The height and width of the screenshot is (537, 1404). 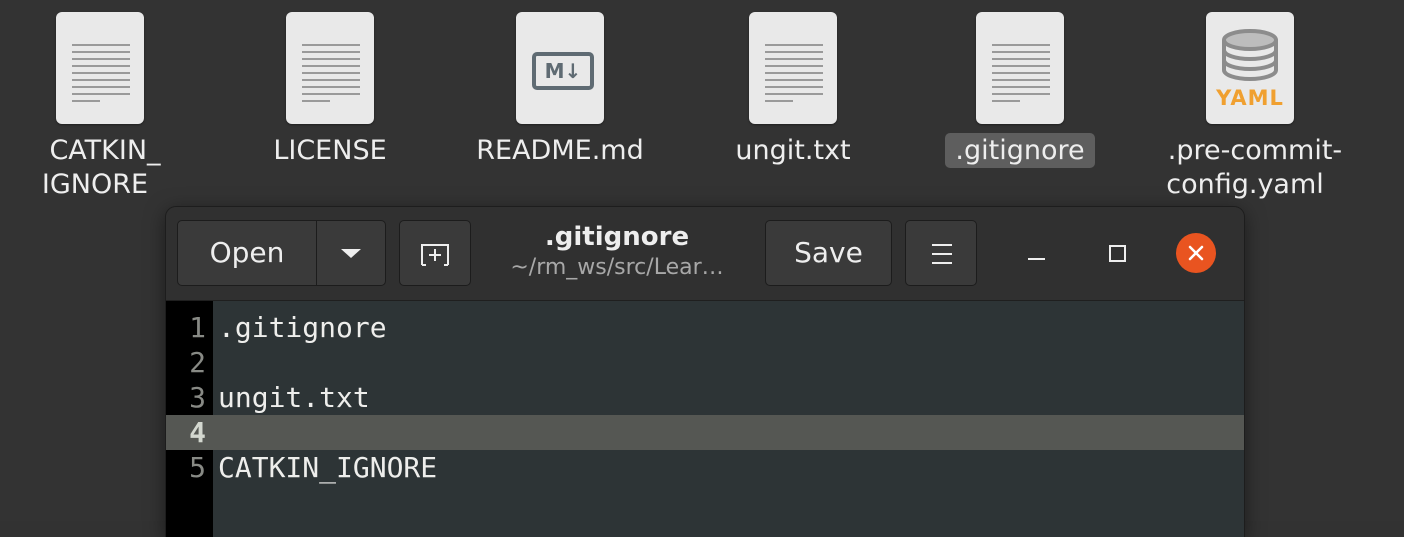 I want to click on header-bar: Open .gitignore ~/rm_ws/src/Lear… Save, so click(x=705, y=254).